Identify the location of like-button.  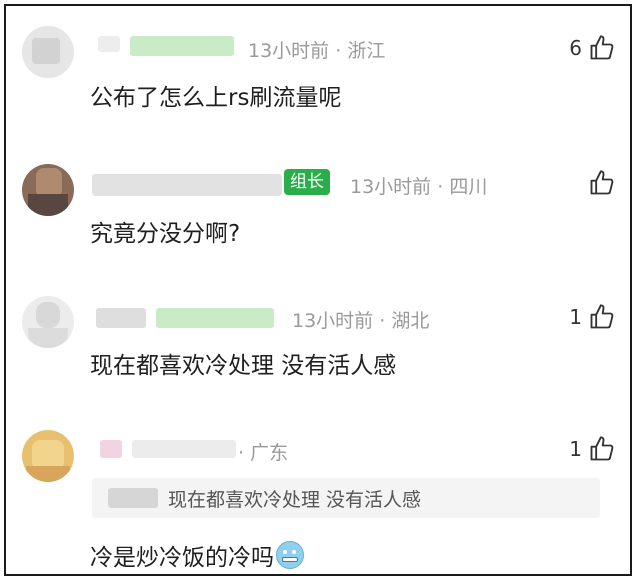
(599, 183).